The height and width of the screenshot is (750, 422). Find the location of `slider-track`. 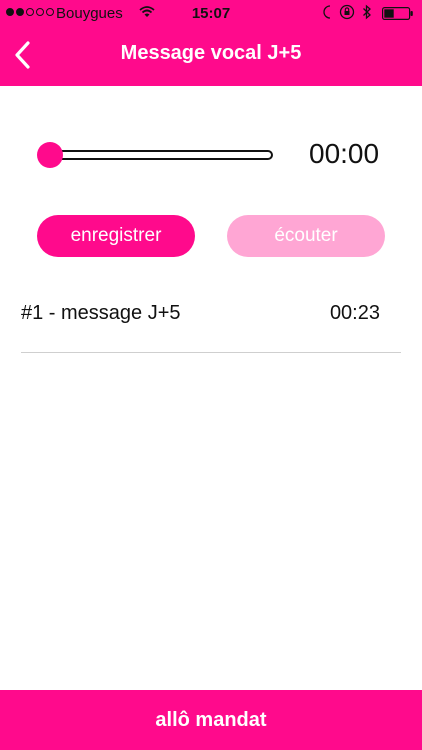

slider-track is located at coordinates (159, 155).